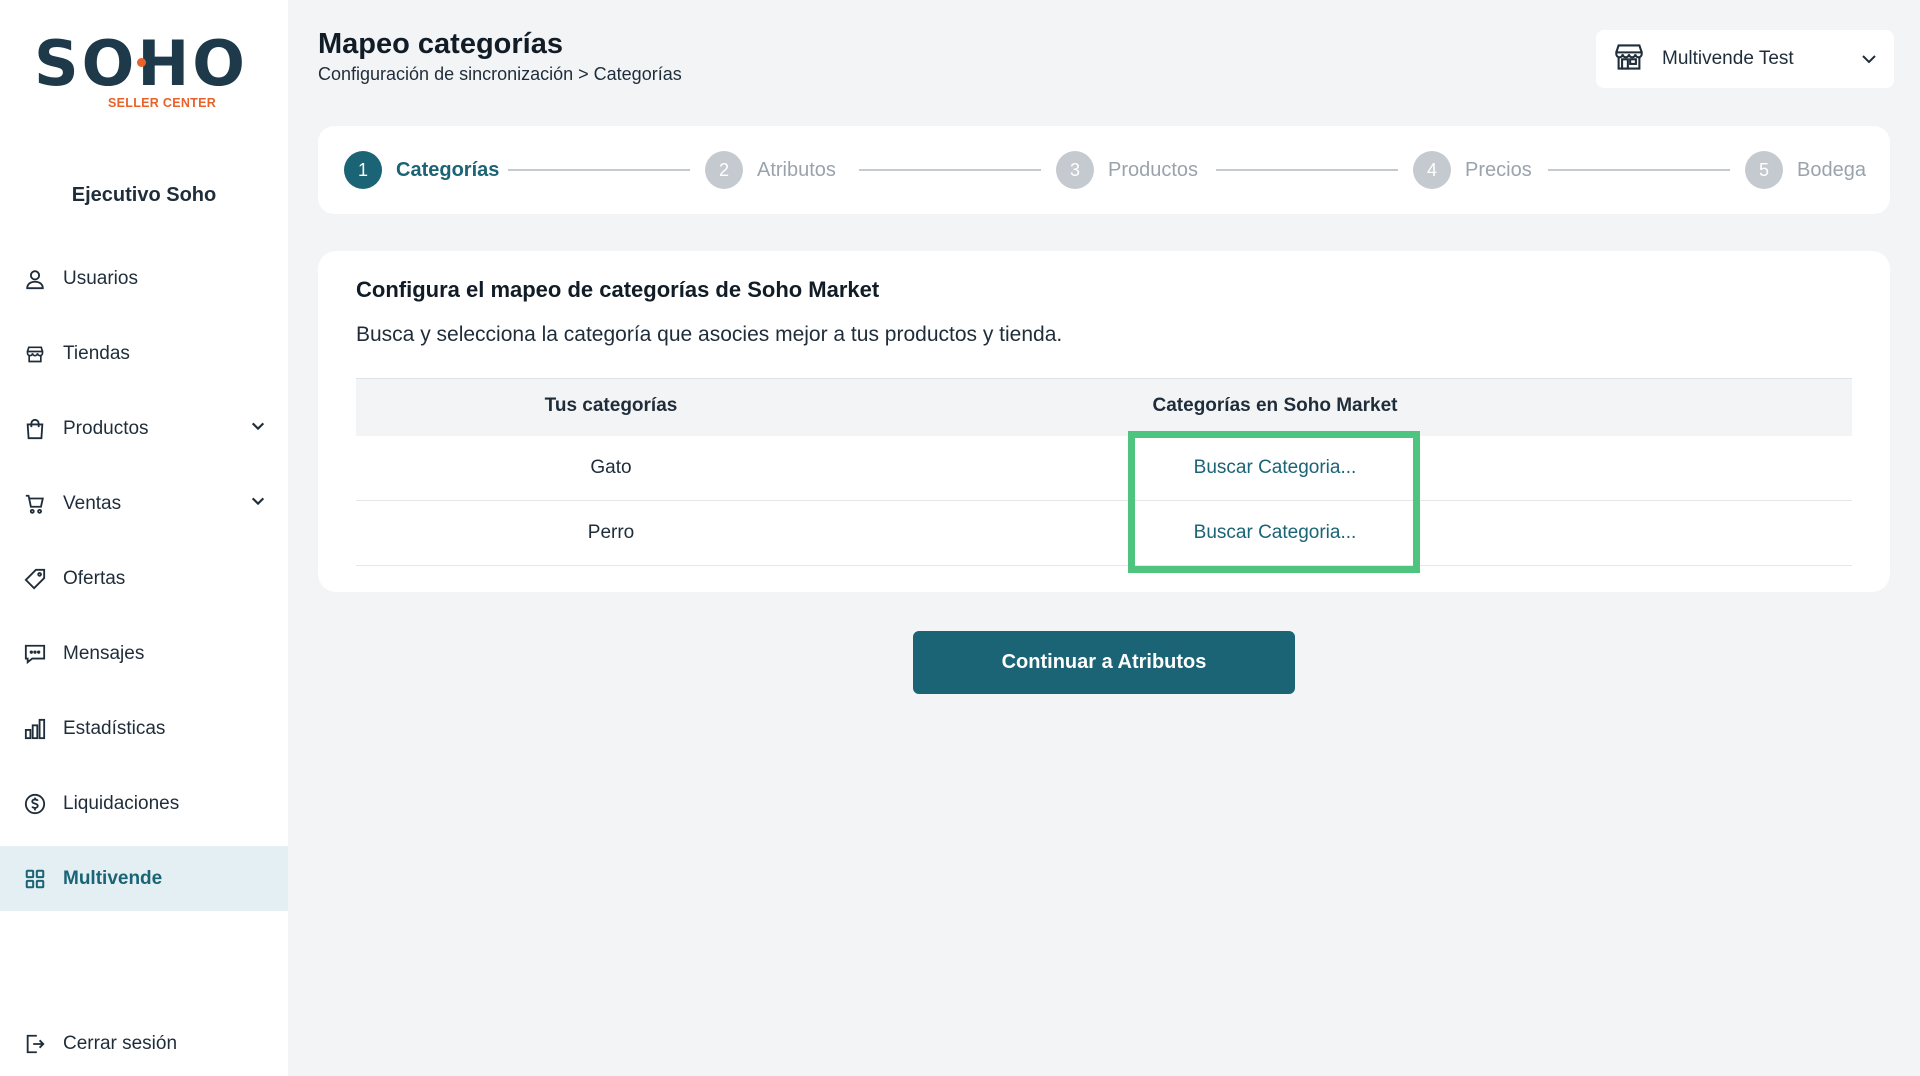  Describe the element at coordinates (35, 429) in the screenshot. I see `shopping-bag-icon` at that location.